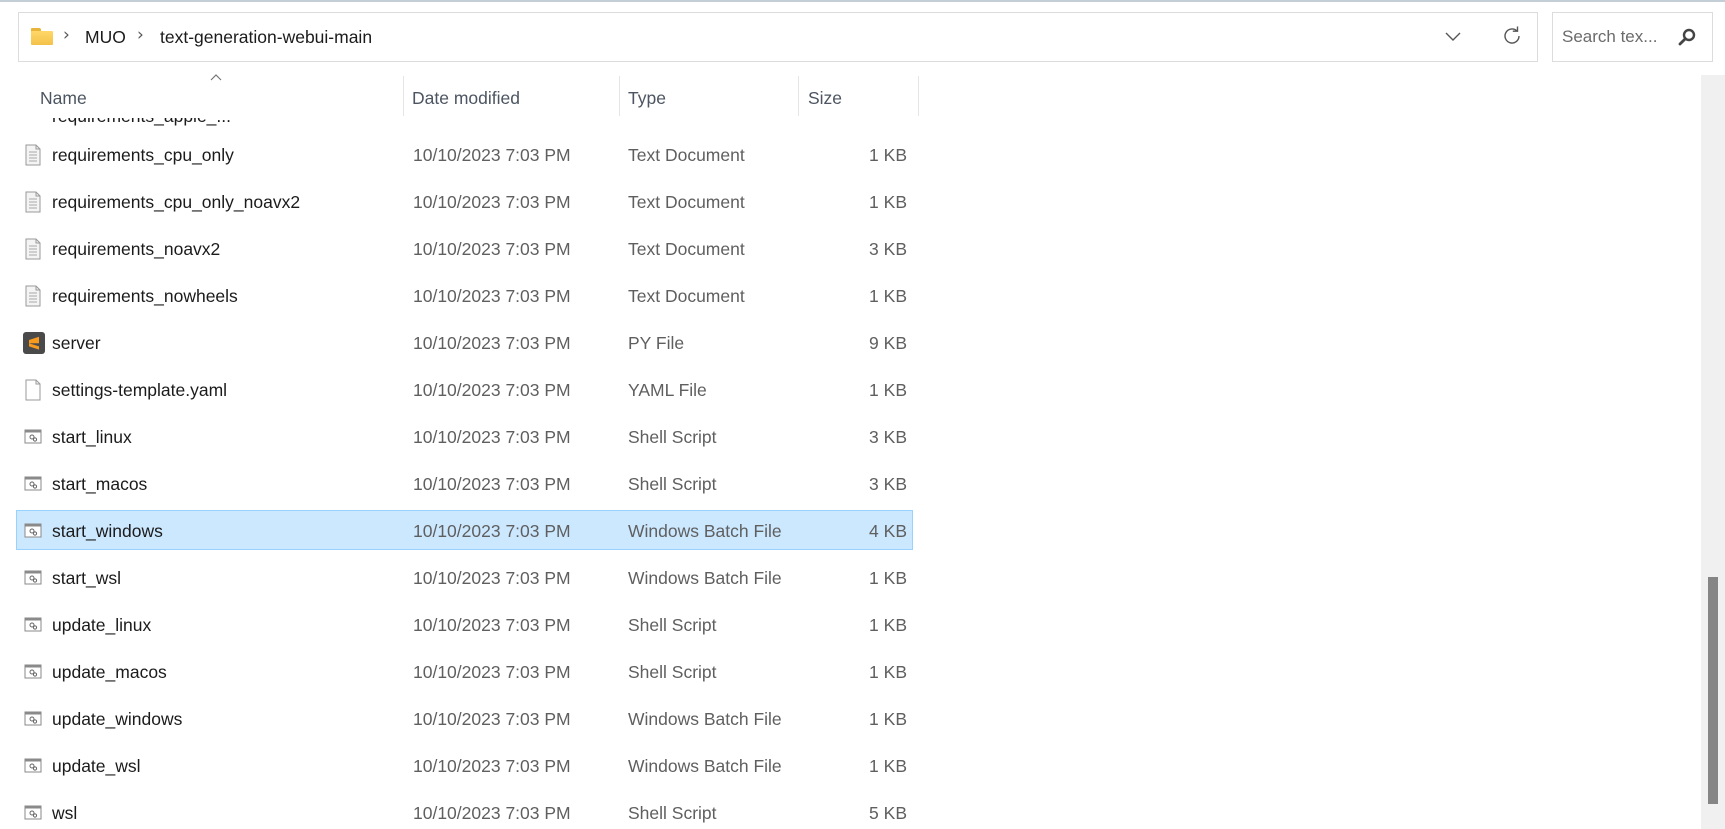  What do you see at coordinates (136, 249) in the screenshot?
I see `file-name: requirements_noavx2` at bounding box center [136, 249].